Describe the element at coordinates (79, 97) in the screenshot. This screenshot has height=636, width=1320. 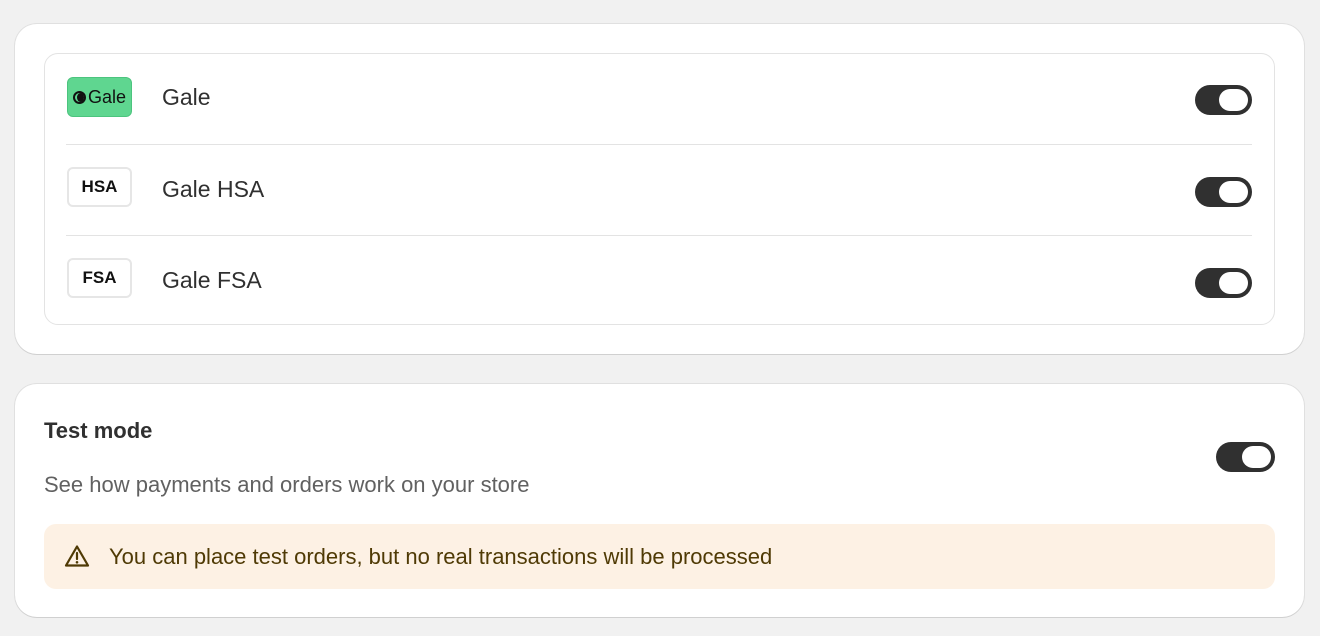
I see `gale-logo-icon` at that location.